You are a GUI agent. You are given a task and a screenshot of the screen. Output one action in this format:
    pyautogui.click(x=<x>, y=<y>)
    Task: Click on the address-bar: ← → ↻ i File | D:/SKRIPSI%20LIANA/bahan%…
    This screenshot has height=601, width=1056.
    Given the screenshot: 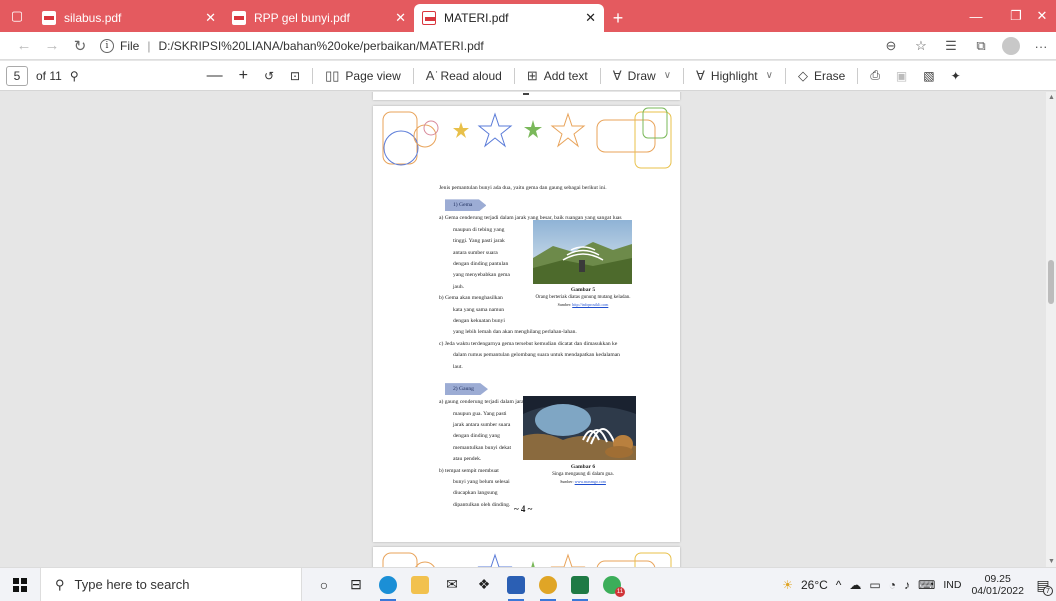 What is the action you would take?
    pyautogui.click(x=528, y=46)
    